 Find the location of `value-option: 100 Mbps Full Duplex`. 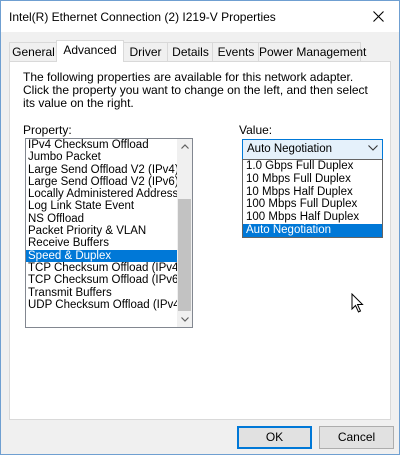

value-option: 100 Mbps Full Duplex is located at coordinates (312, 204).